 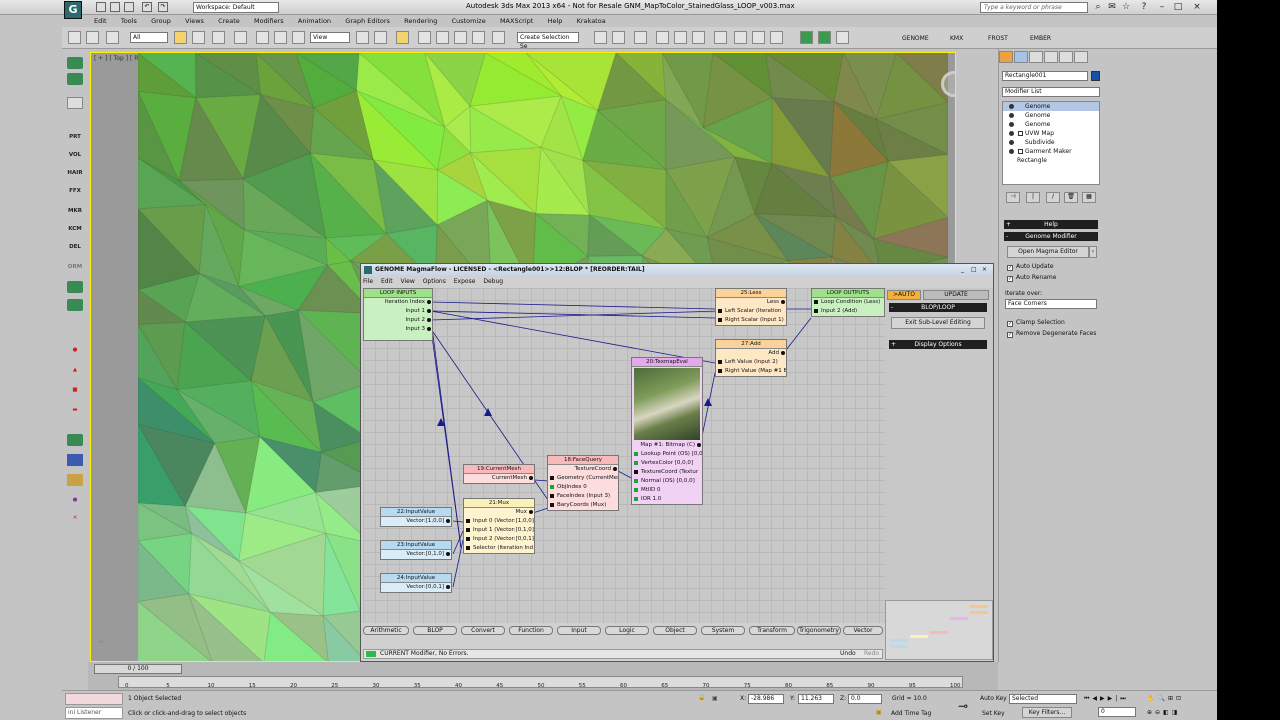 I want to click on help-rollout: + Help, so click(x=1051, y=224).